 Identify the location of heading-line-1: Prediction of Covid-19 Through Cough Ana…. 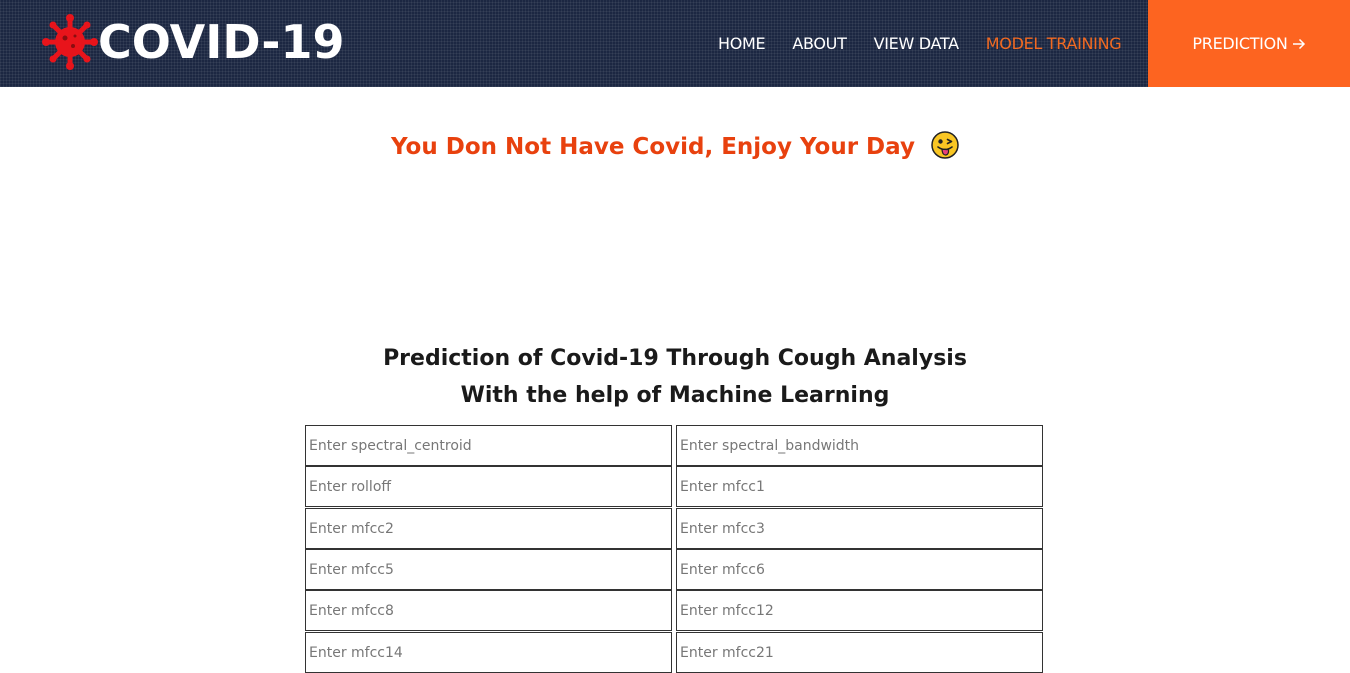
(675, 358).